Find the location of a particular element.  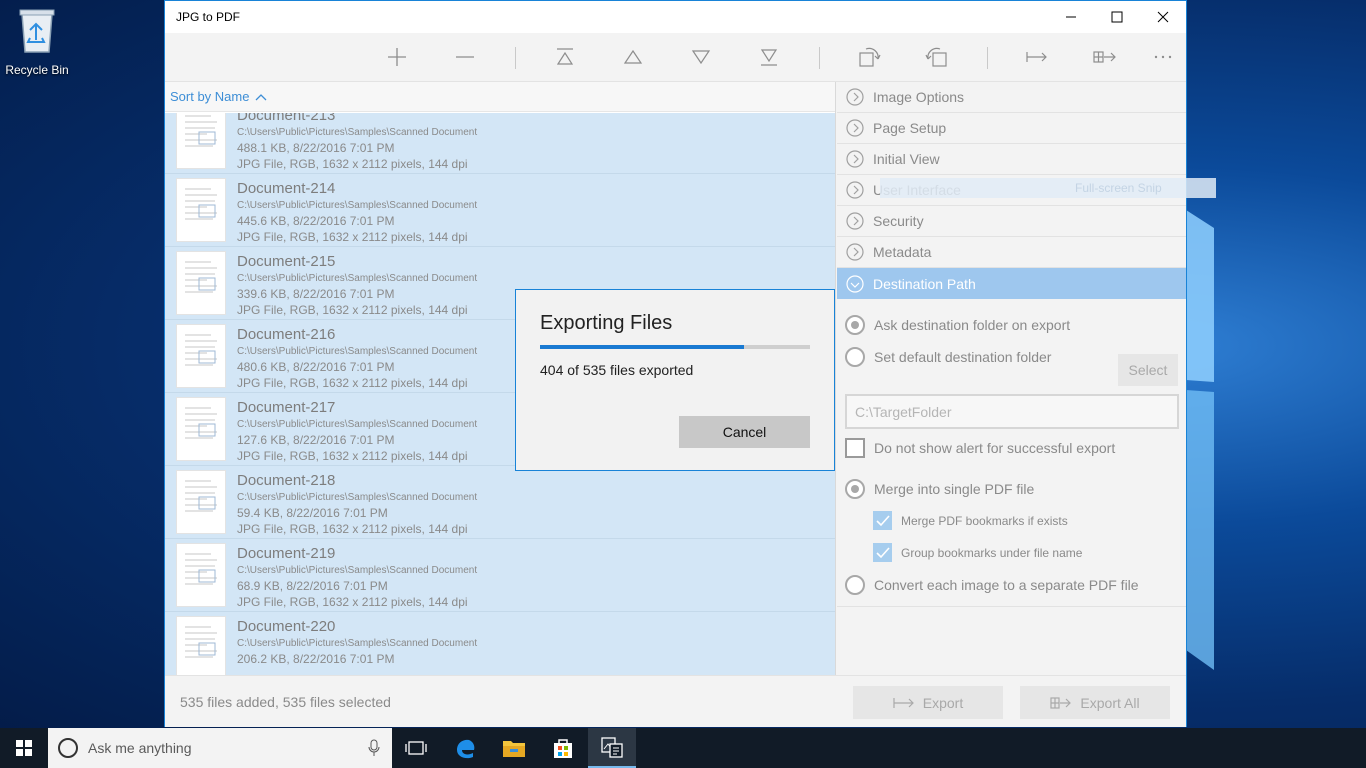

more-button is located at coordinates (1163, 57).